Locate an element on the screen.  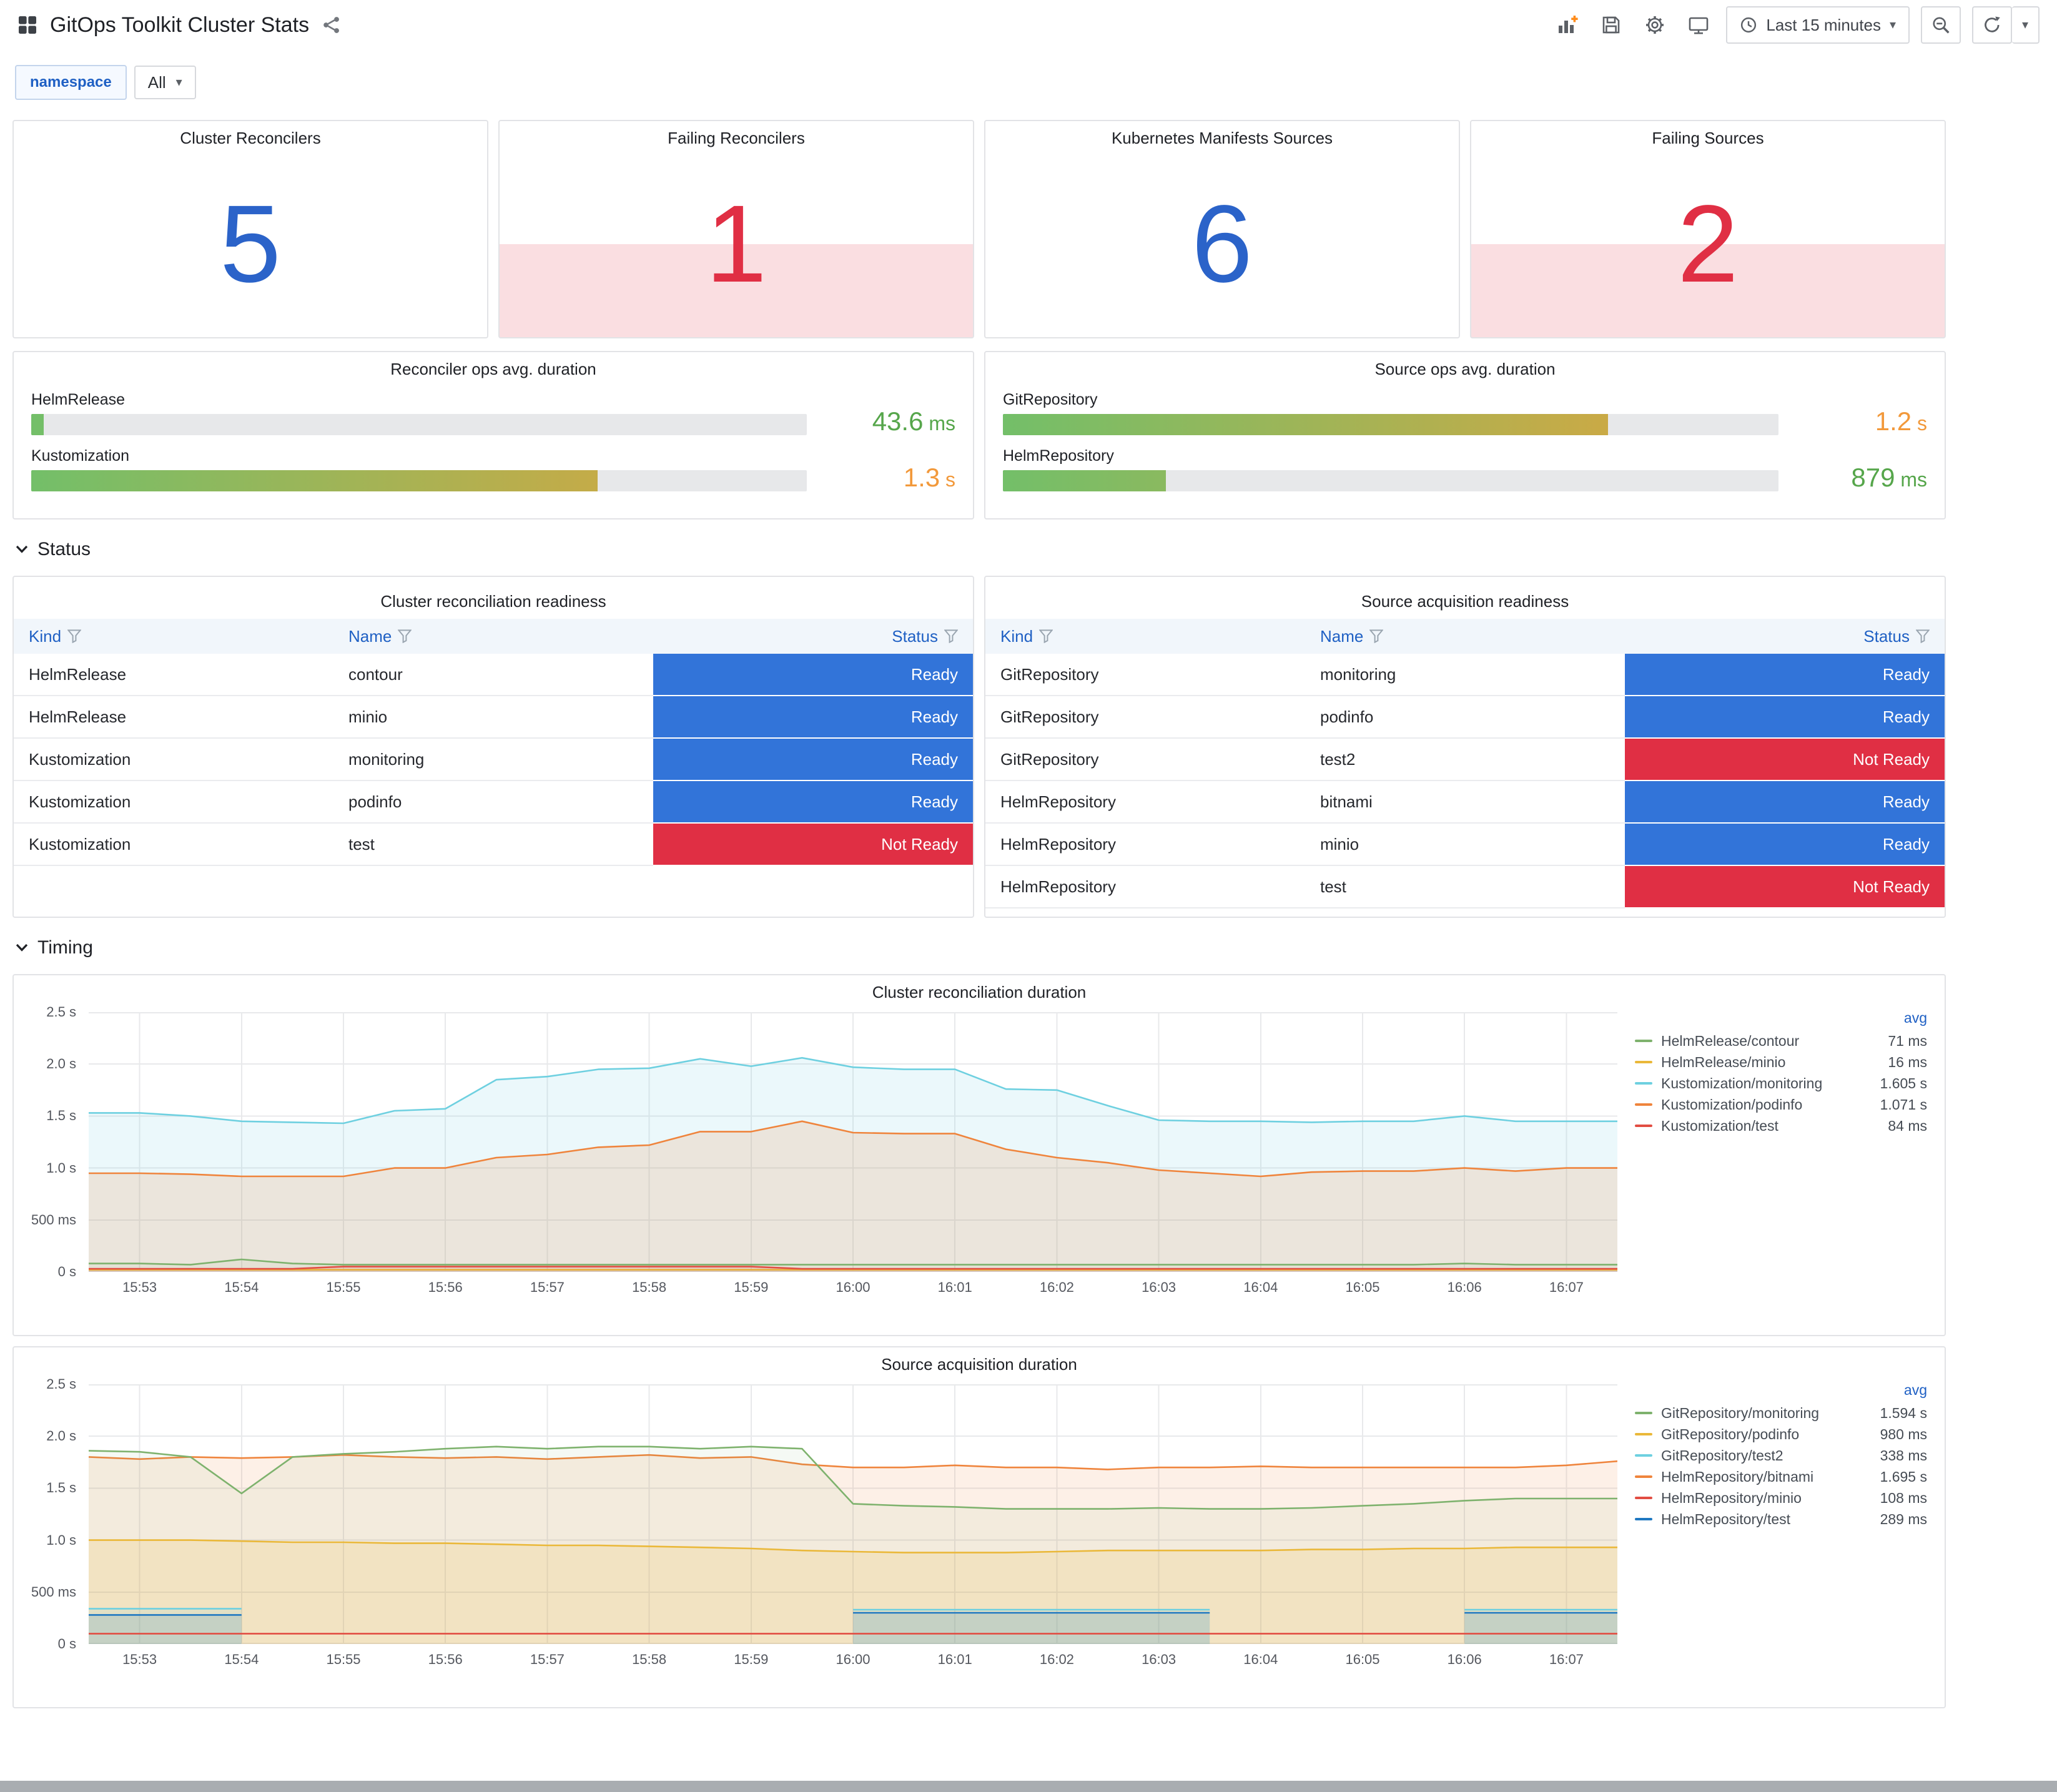
panel-title: Source ops avg. duration is located at coordinates (1465, 365).